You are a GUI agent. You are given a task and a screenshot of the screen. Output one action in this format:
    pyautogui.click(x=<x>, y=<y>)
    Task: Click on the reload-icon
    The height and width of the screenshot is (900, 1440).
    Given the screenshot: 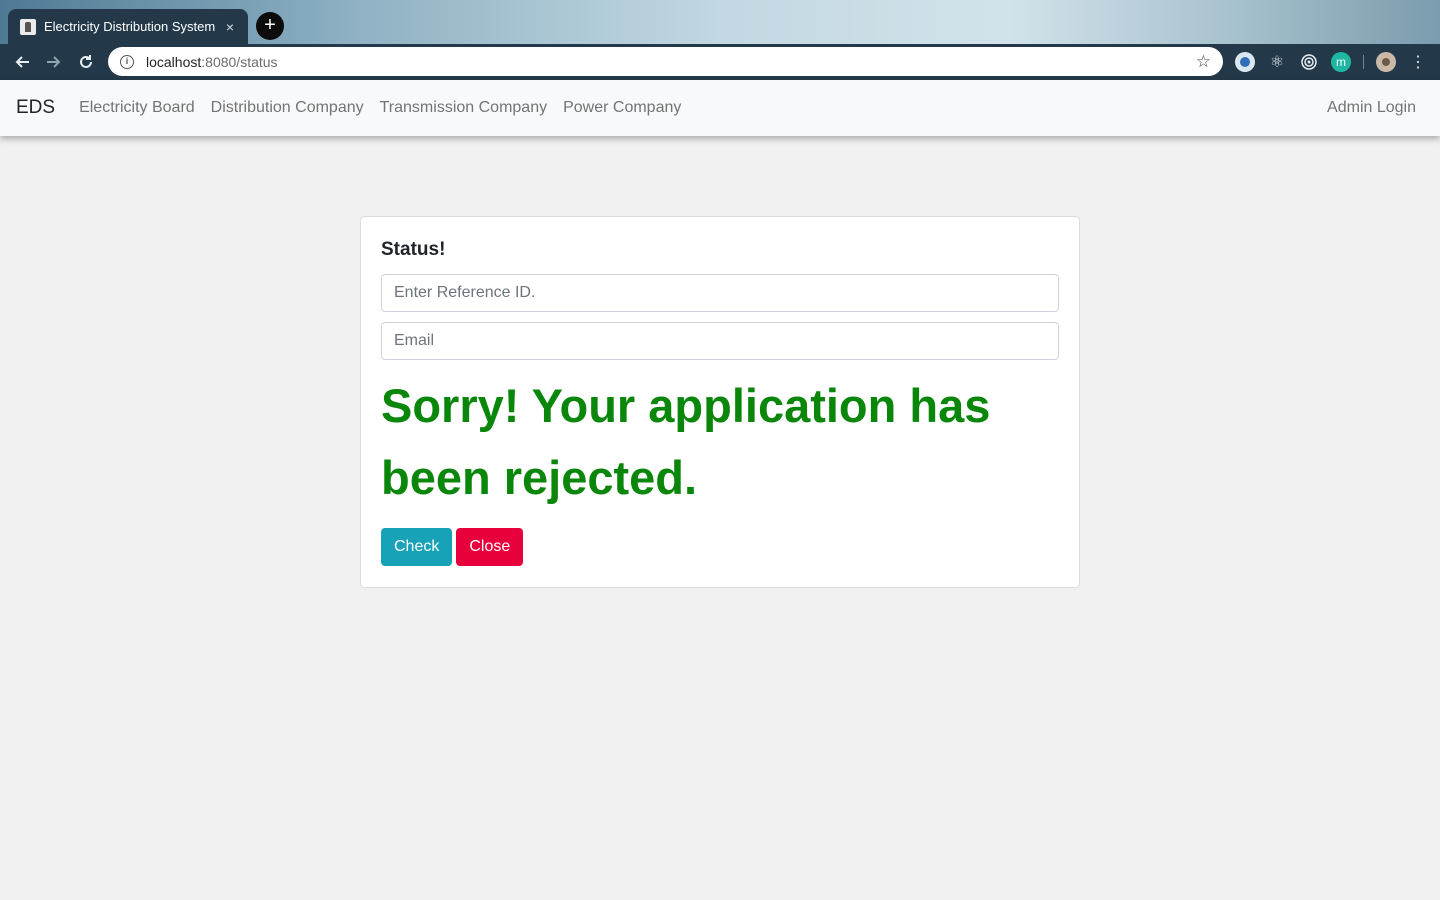 What is the action you would take?
    pyautogui.click(x=86, y=62)
    